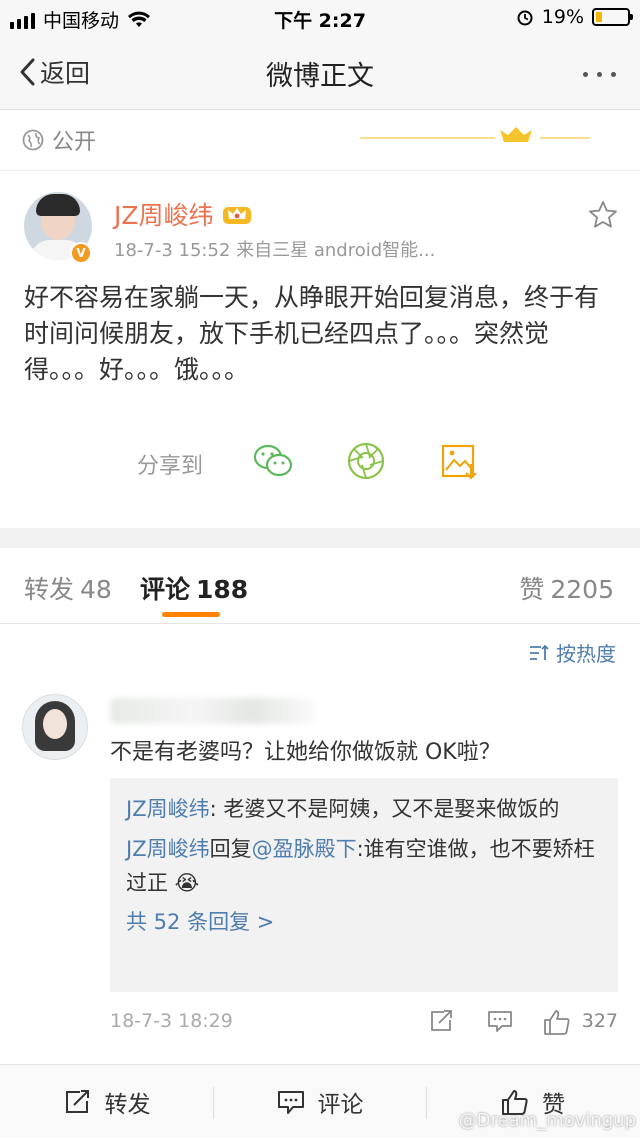 The height and width of the screenshot is (1138, 640). I want to click on author-name: JZ周峻纬, so click(183, 214).